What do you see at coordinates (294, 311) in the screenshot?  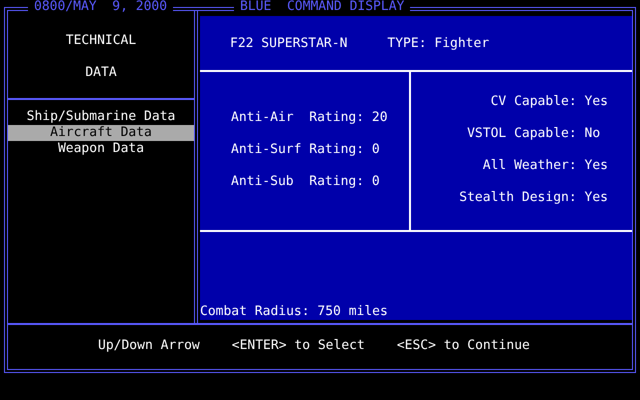 I see `combat-radius: Combat Radius: 750 miles` at bounding box center [294, 311].